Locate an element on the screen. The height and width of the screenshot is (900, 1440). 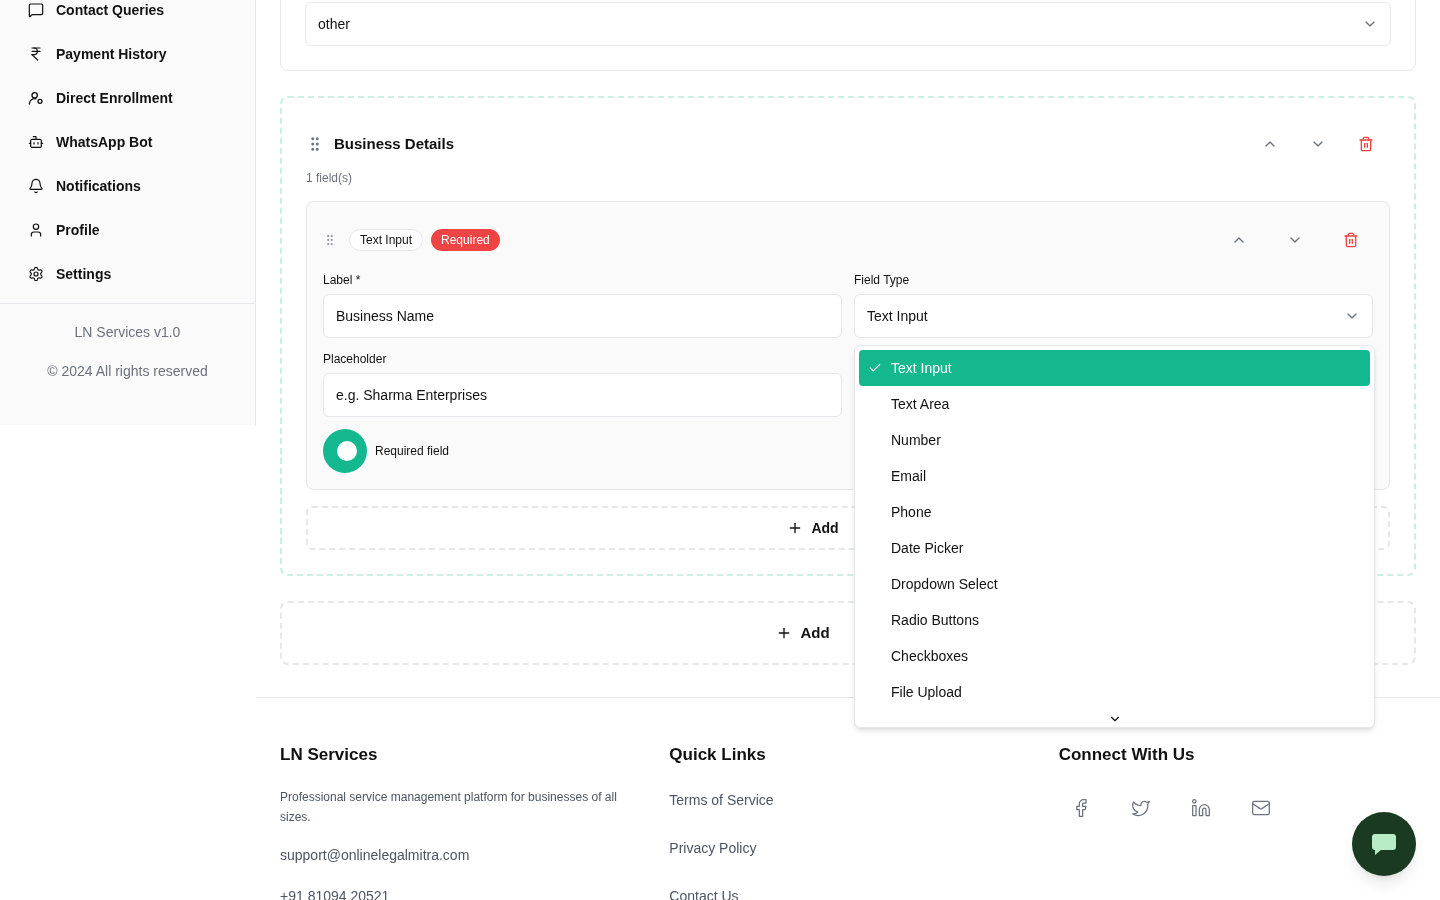
required-toggle is located at coordinates (345, 451).